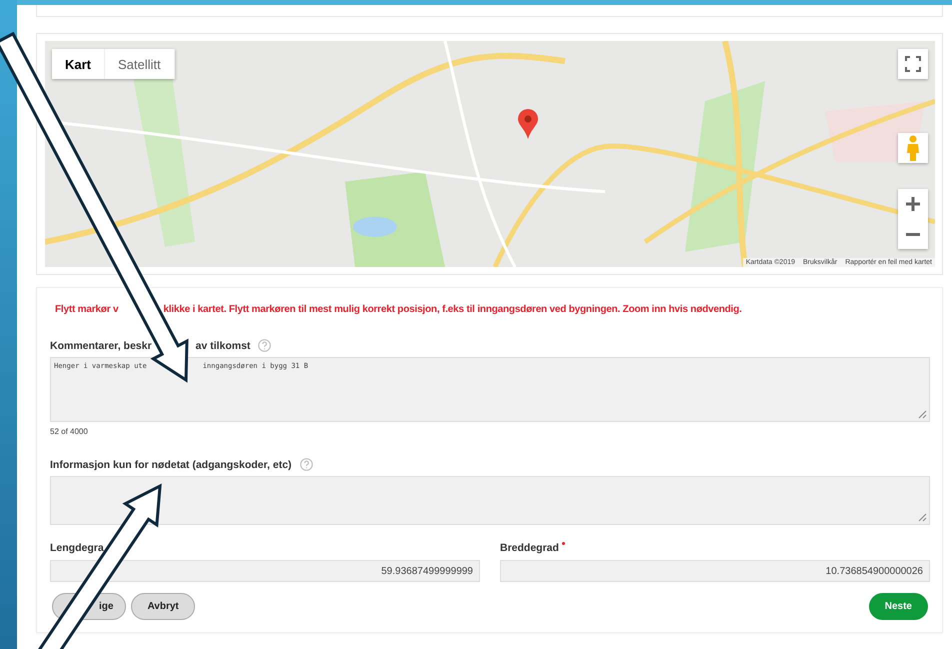 The width and height of the screenshot is (952, 649). I want to click on longitude-field: 59.93687499999999, so click(265, 571).